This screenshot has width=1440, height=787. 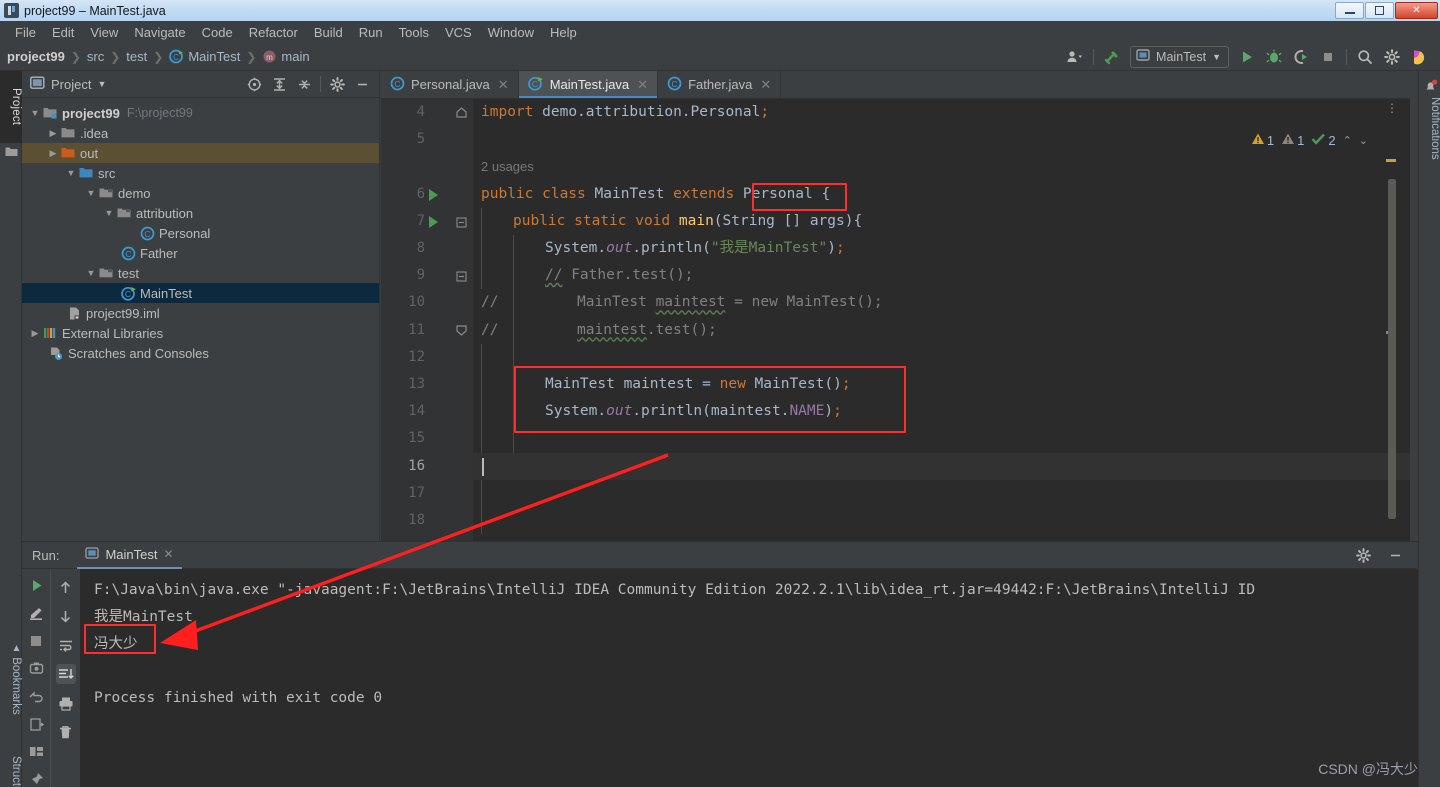 What do you see at coordinates (254, 84) in the screenshot?
I see `select-opened-file-icon` at bounding box center [254, 84].